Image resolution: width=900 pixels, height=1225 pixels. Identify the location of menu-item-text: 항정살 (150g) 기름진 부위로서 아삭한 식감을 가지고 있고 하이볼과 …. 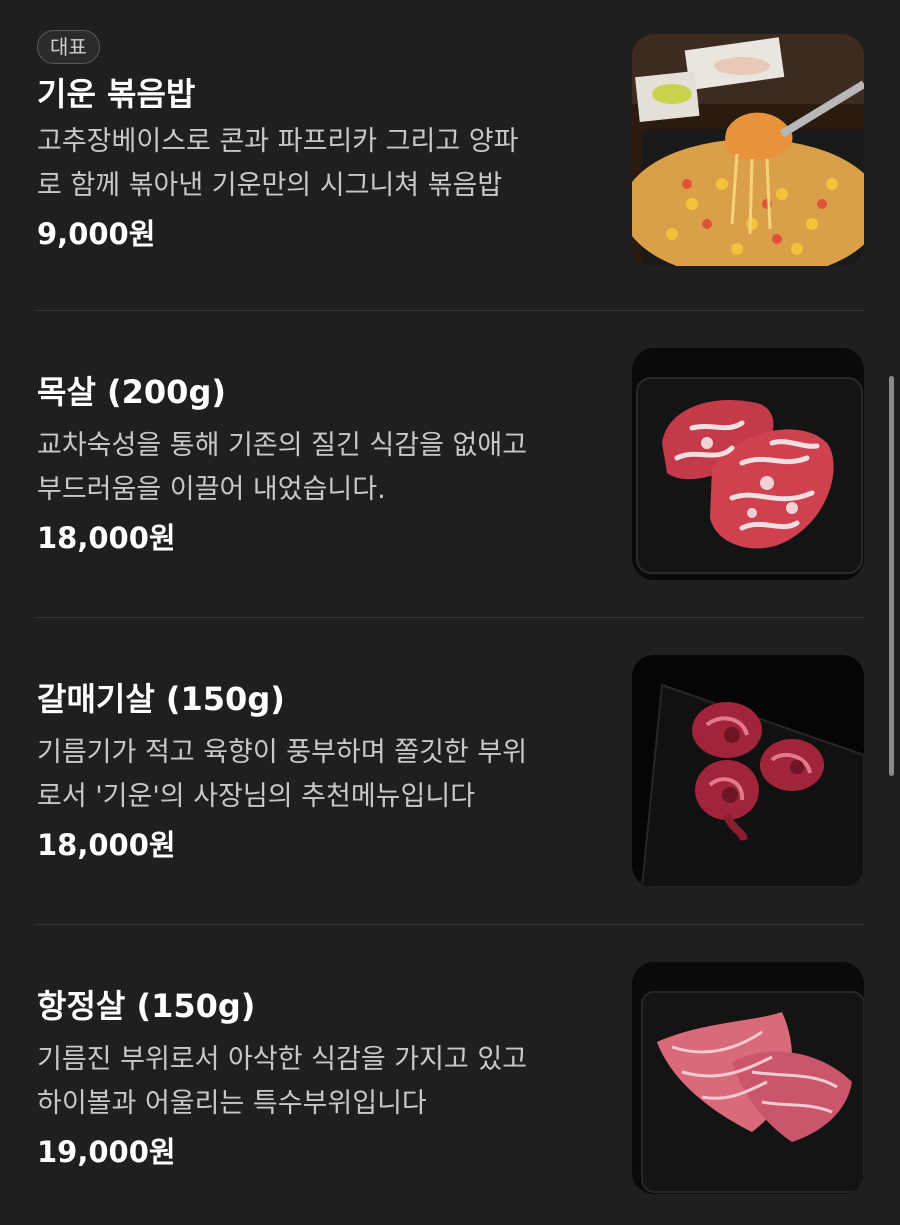
(324, 1079).